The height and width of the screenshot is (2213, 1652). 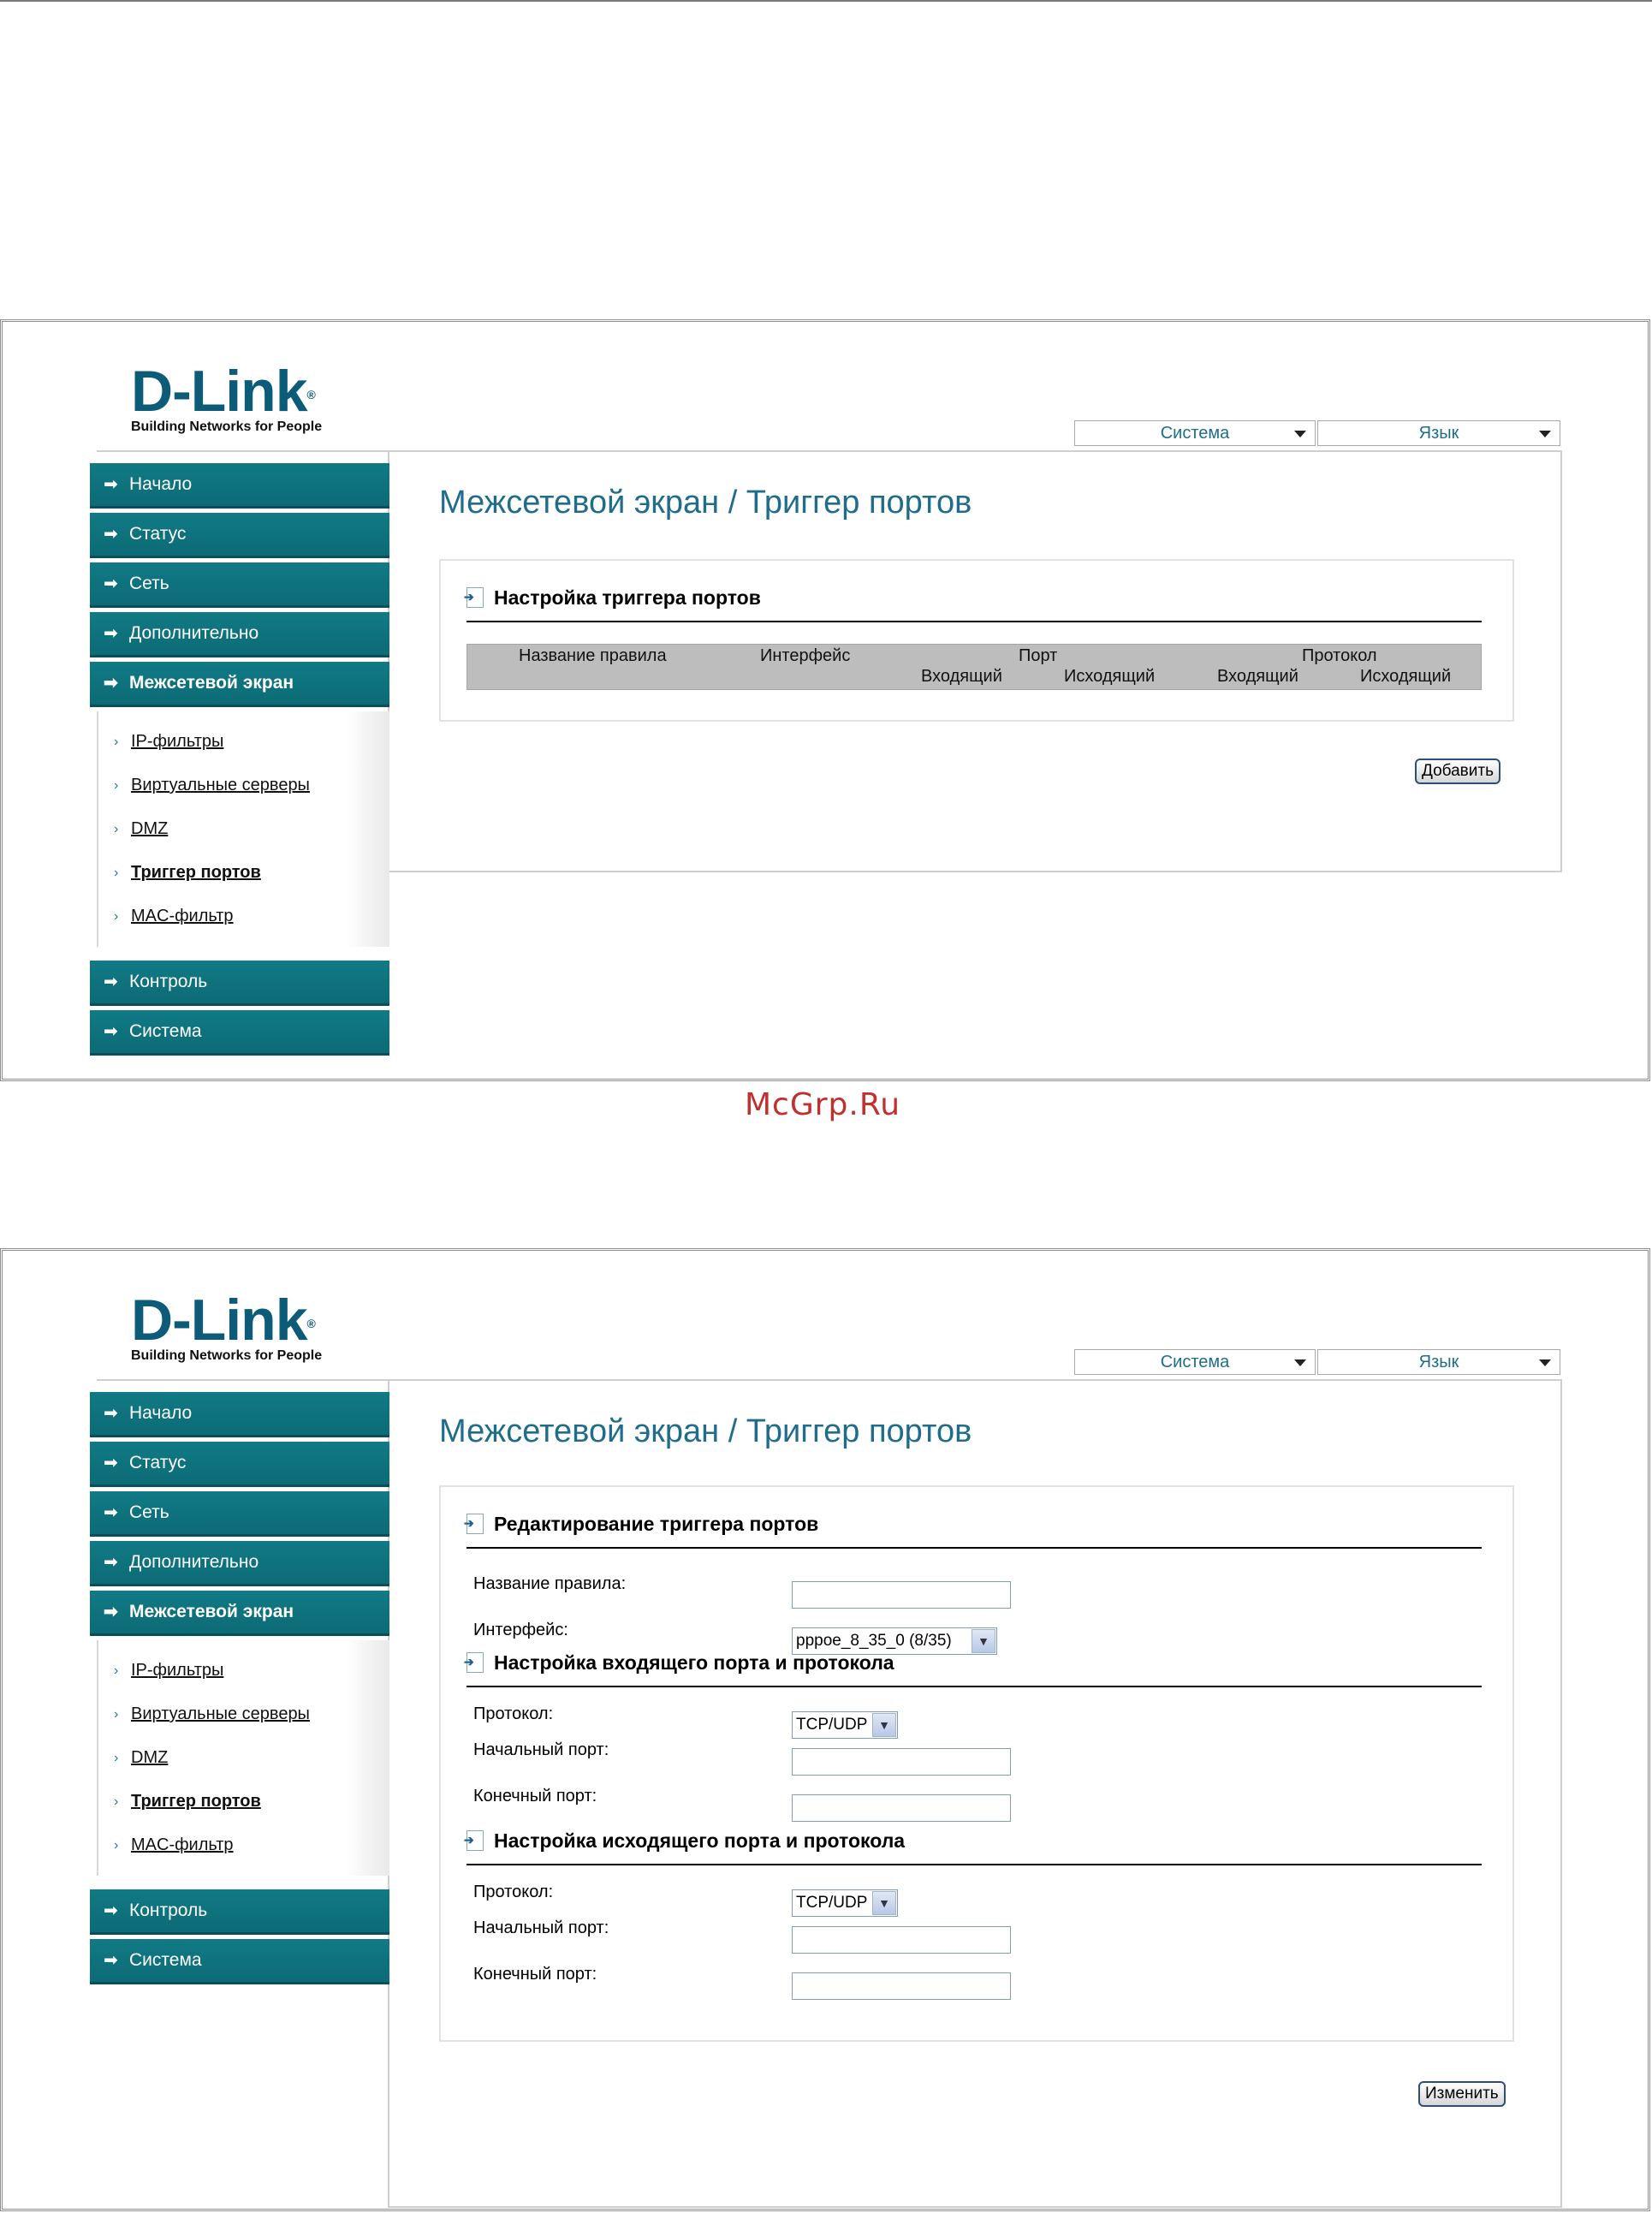 I want to click on col-protocol-incoming: Входящий, so click(x=1258, y=676).